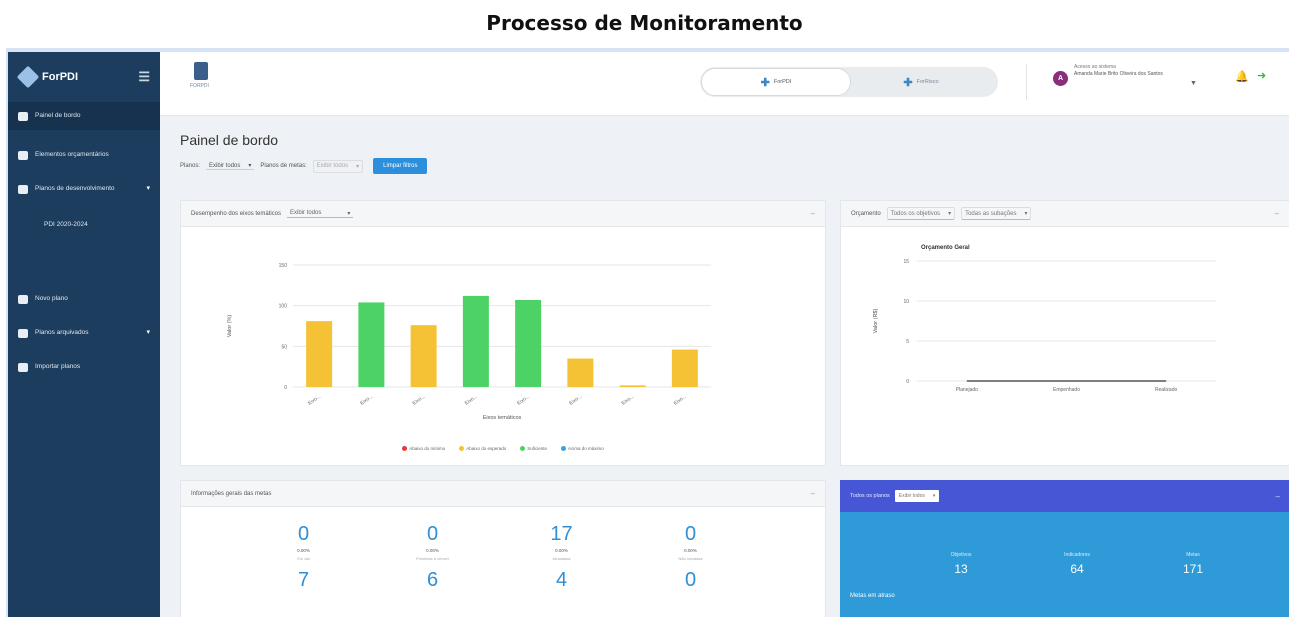 Image resolution: width=1289 pixels, height=617 pixels. What do you see at coordinates (236, 213) in the screenshot?
I see `performance-panel-title: Desempenho dos eixos temáticos` at bounding box center [236, 213].